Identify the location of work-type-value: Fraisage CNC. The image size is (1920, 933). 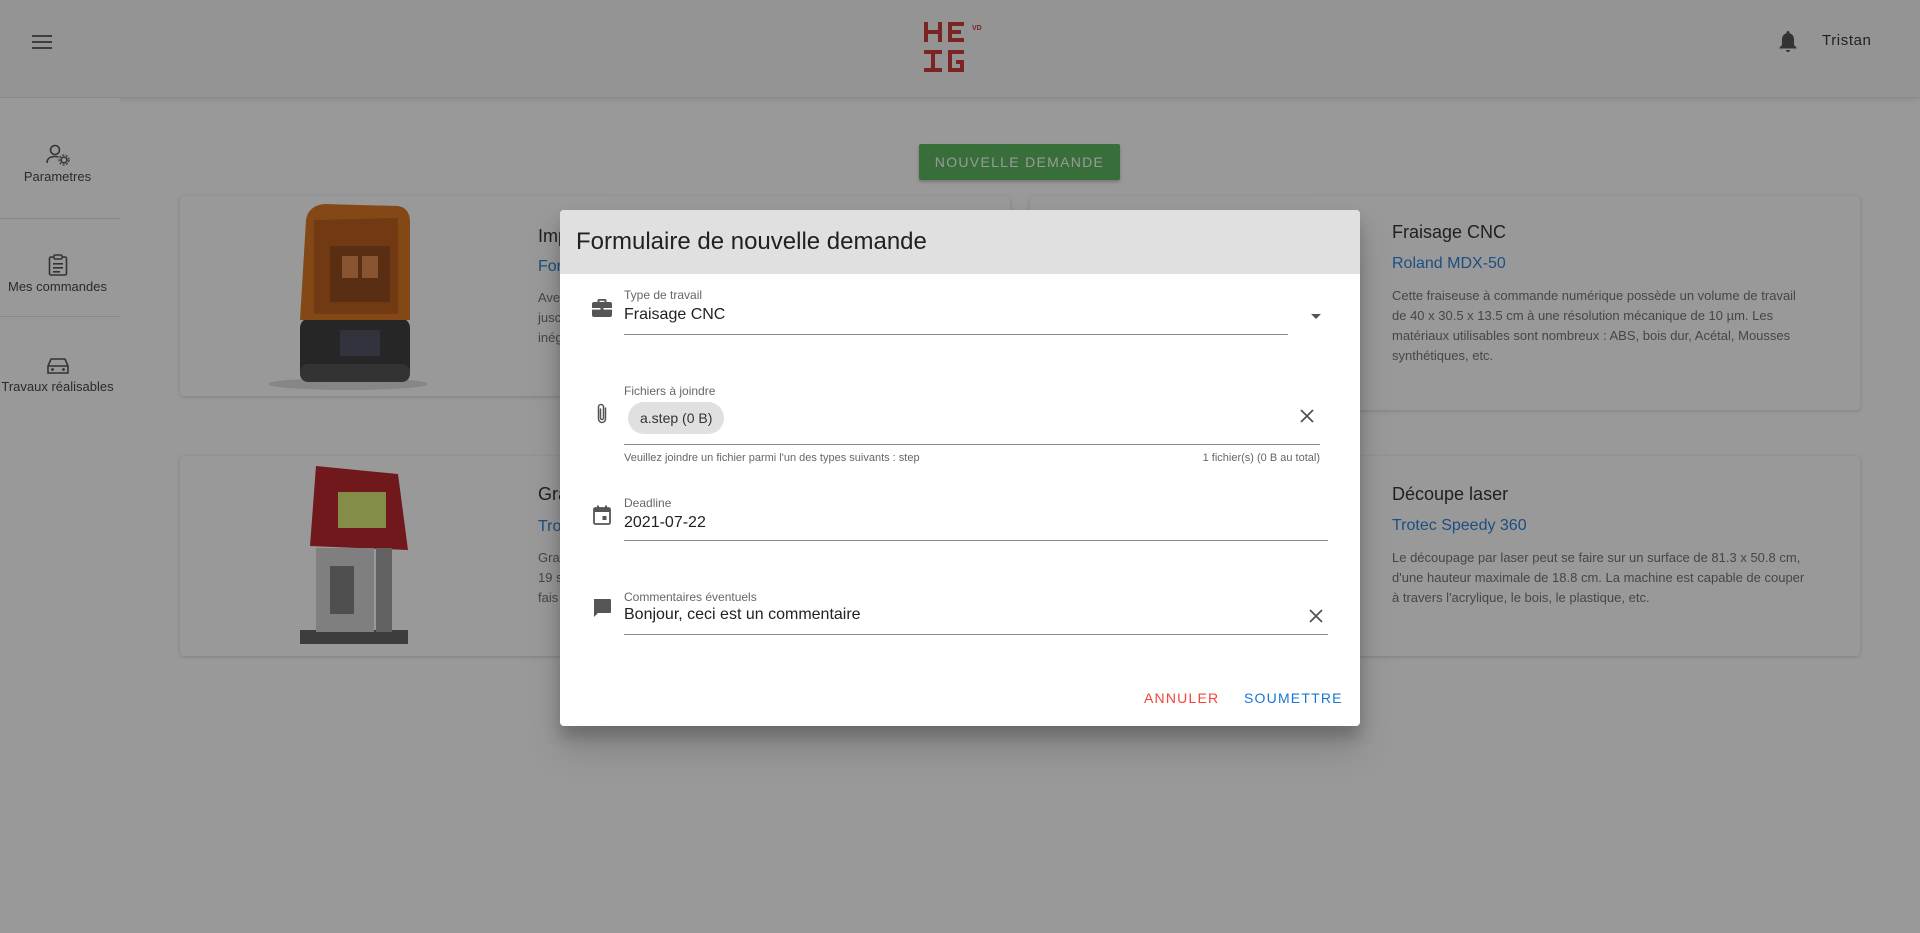
(674, 315).